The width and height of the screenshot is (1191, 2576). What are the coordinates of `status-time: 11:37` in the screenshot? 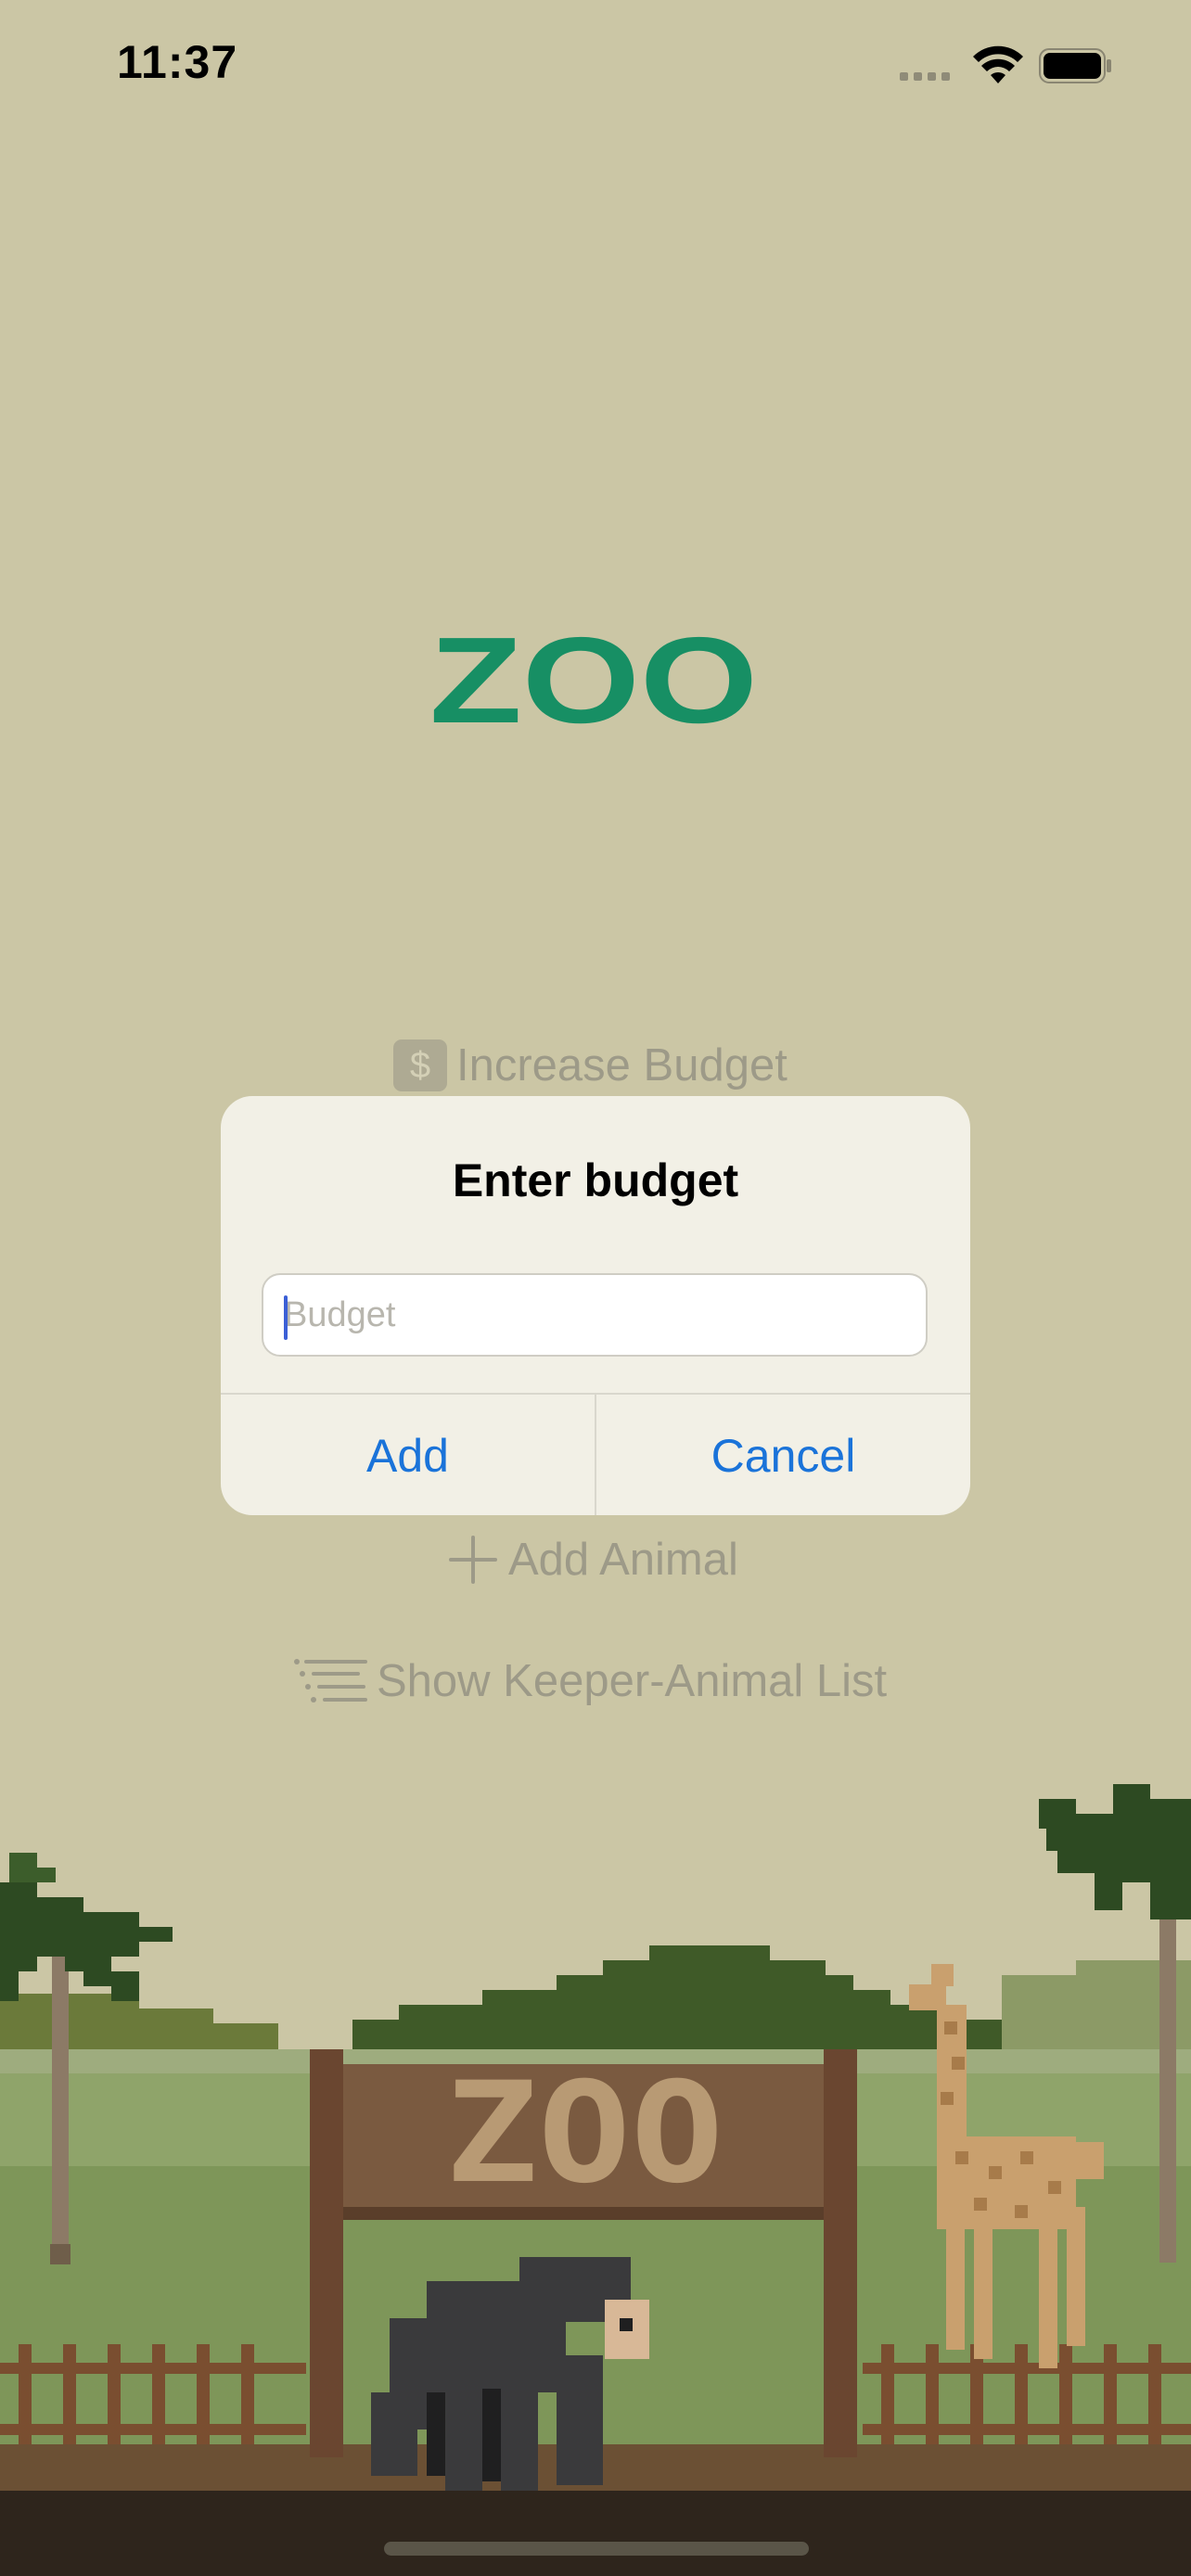 It's located at (177, 62).